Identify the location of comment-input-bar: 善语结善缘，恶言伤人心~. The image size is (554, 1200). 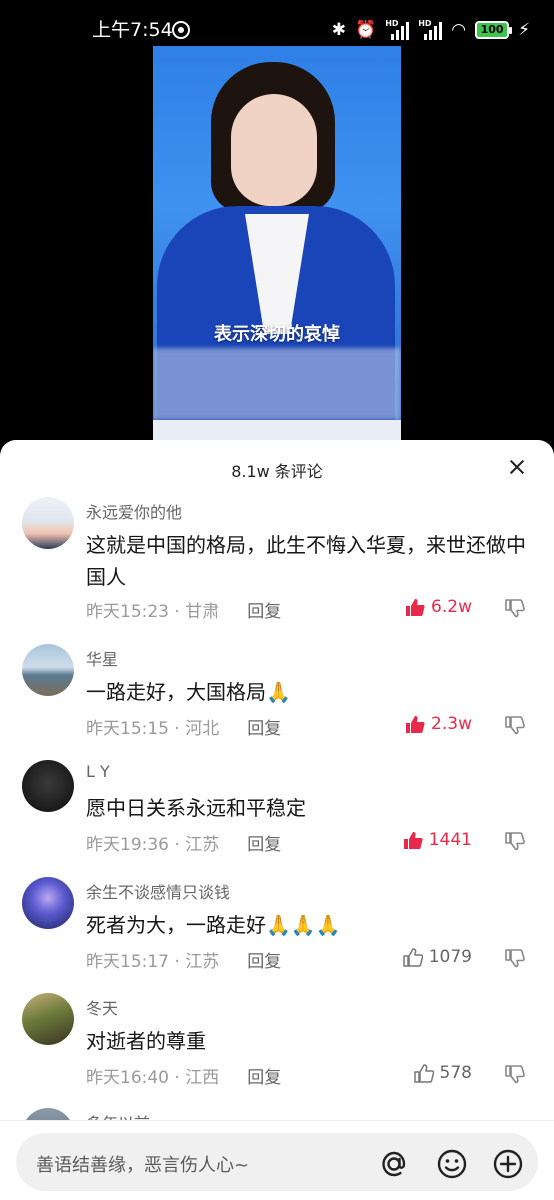
(277, 1160).